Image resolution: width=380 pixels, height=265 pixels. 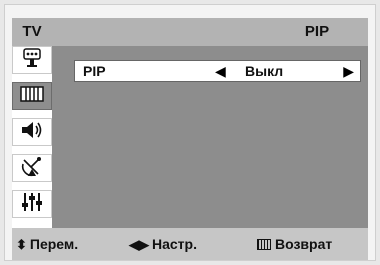 What do you see at coordinates (190, 32) in the screenshot?
I see `title-bar: TV PIP` at bounding box center [190, 32].